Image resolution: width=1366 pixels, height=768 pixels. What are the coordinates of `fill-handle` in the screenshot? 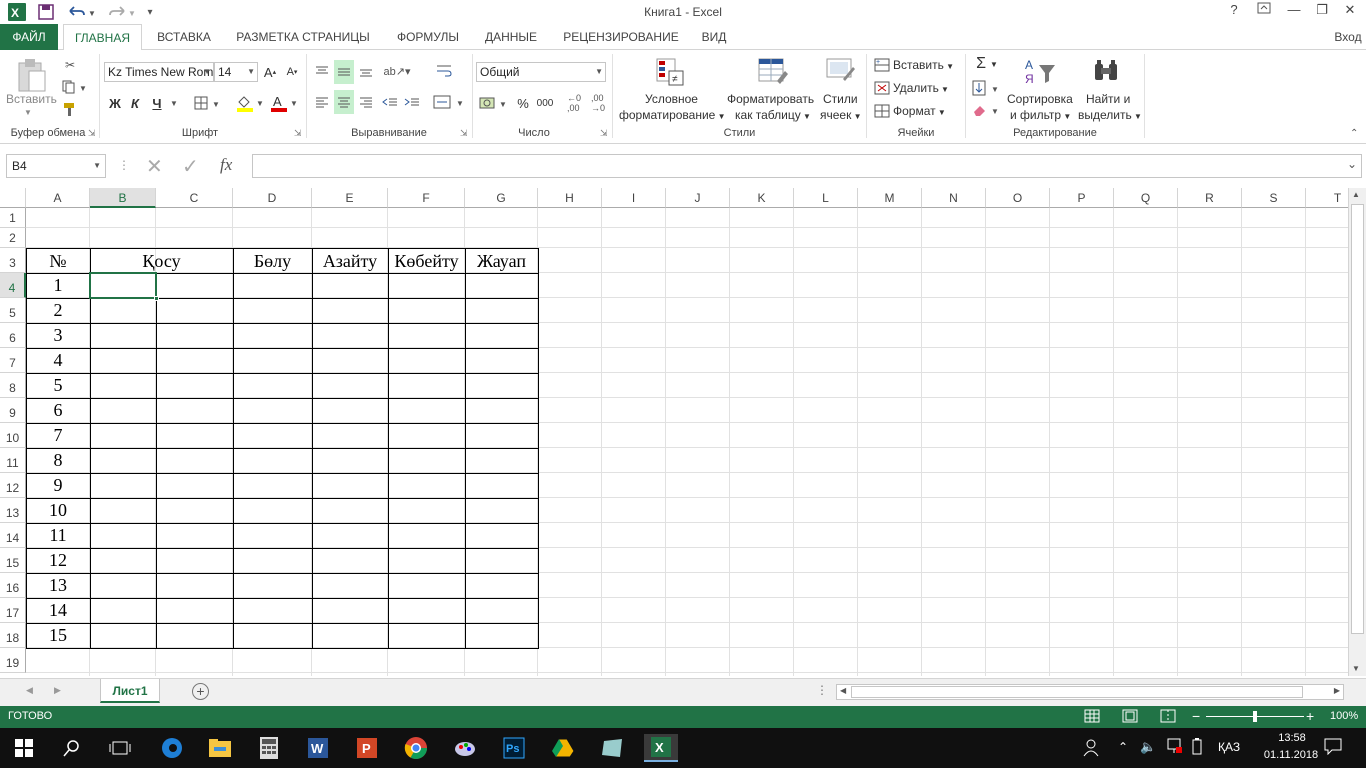 It's located at (156, 298).